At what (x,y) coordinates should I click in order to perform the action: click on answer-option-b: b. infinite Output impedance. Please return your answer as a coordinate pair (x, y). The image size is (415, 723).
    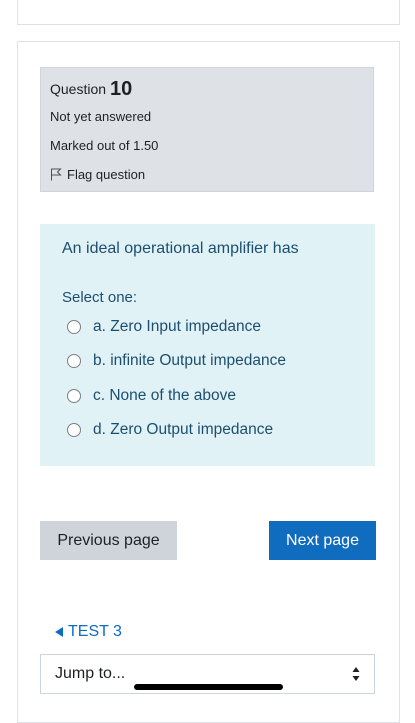
    Looking at the image, I should click on (176, 361).